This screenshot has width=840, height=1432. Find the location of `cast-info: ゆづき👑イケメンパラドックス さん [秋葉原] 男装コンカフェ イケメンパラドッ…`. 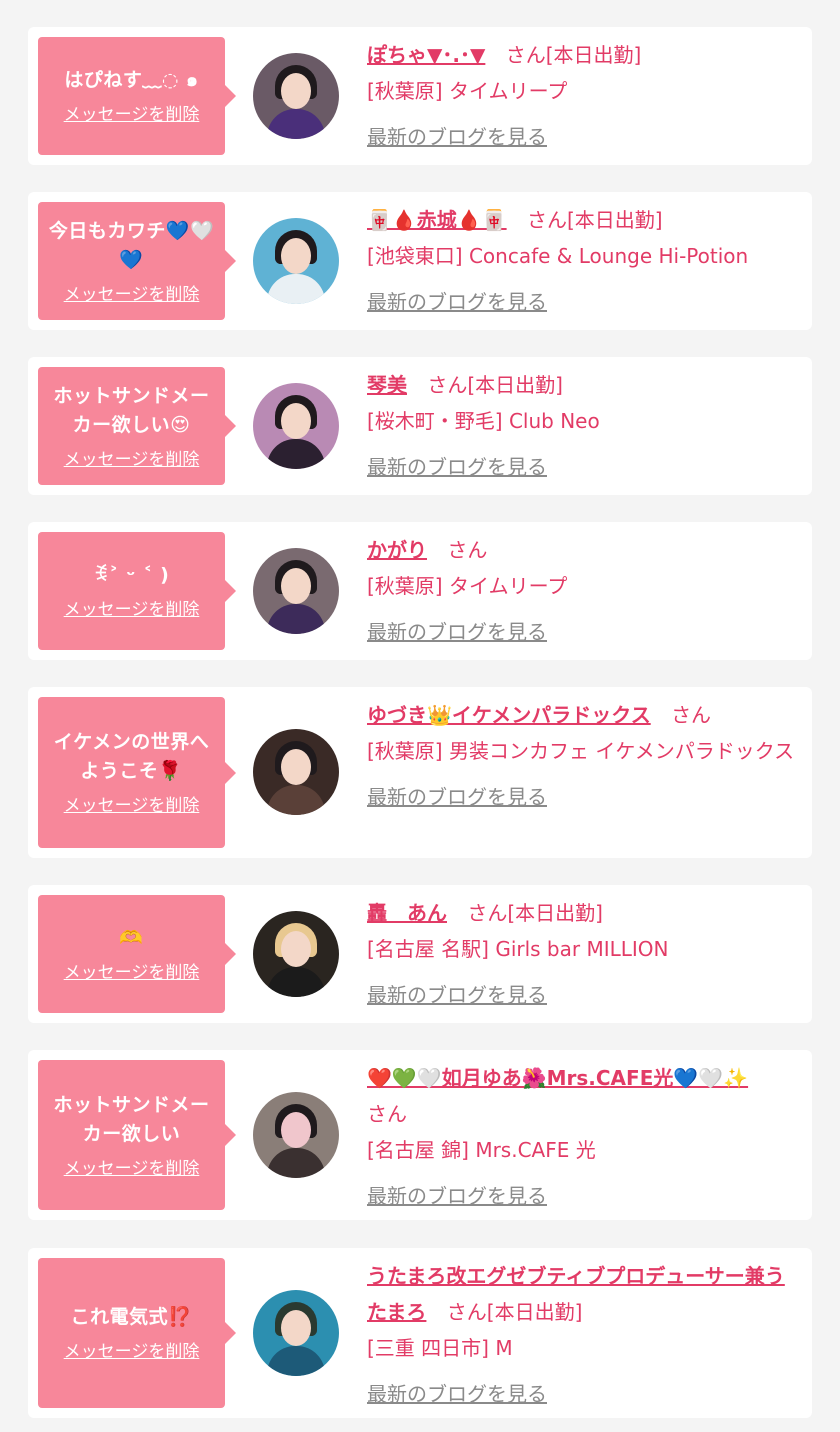

cast-info: ゆづき👑イケメンパラドックス さん [秋葉原] 男装コンカフェ イケメンパラドッ… is located at coordinates (582, 756).